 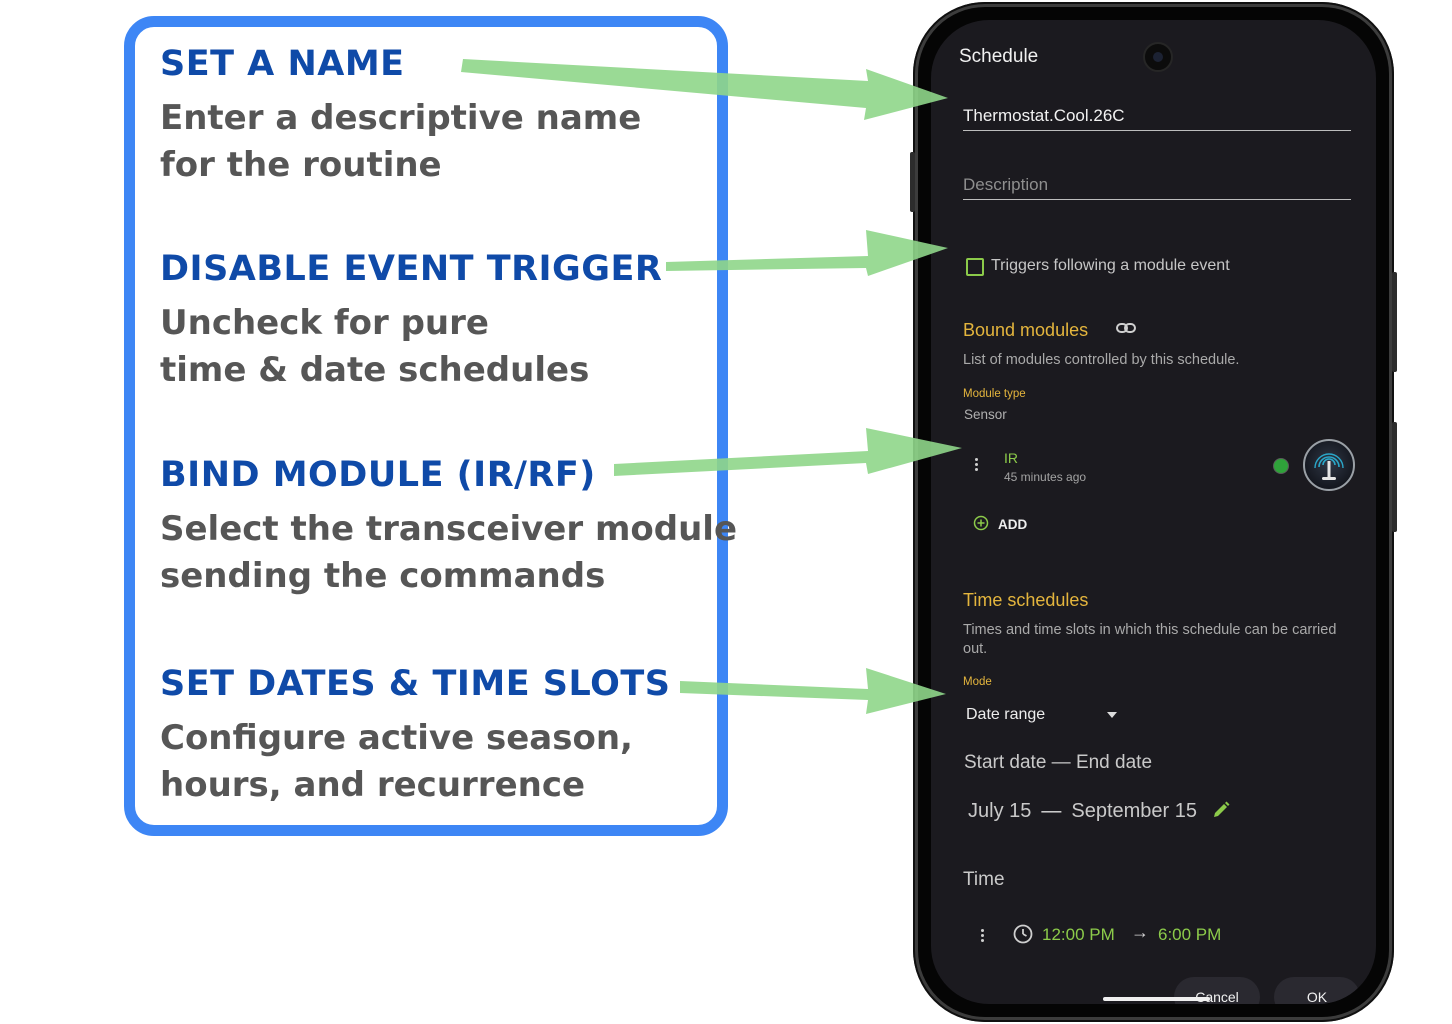 I want to click on clock-icon, so click(x=1023, y=936).